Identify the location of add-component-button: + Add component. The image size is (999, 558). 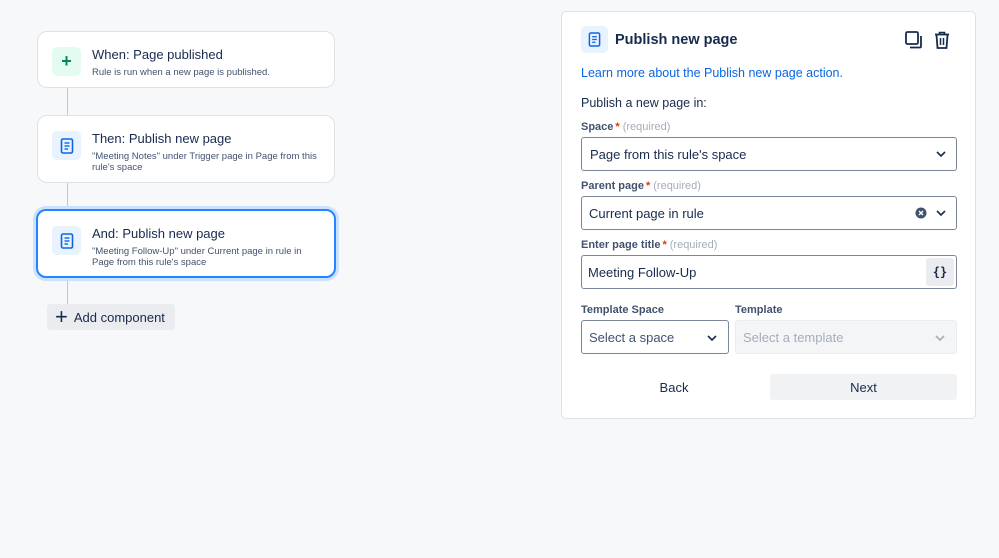
(111, 317).